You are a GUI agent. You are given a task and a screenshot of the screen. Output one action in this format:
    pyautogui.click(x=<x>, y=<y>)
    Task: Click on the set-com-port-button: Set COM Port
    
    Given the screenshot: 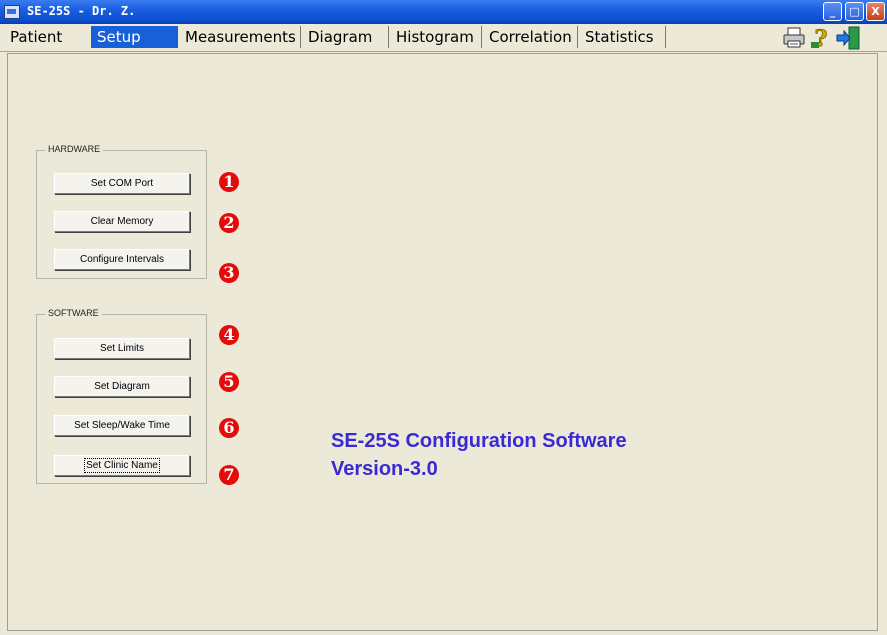 What is the action you would take?
    pyautogui.click(x=122, y=183)
    